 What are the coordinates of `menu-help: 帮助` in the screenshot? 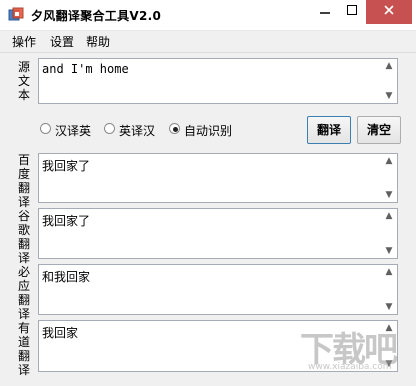 It's located at (98, 41).